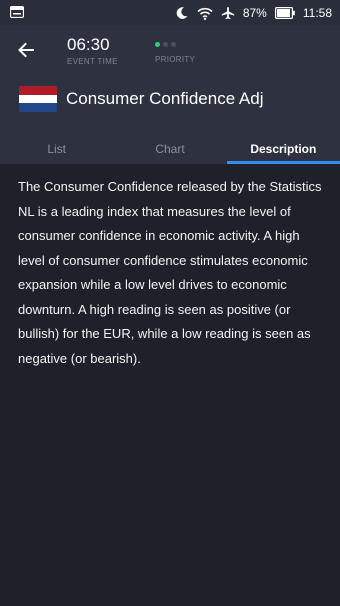 Image resolution: width=340 pixels, height=606 pixels. What do you see at coordinates (317, 13) in the screenshot?
I see `status-clock: 11:58` at bounding box center [317, 13].